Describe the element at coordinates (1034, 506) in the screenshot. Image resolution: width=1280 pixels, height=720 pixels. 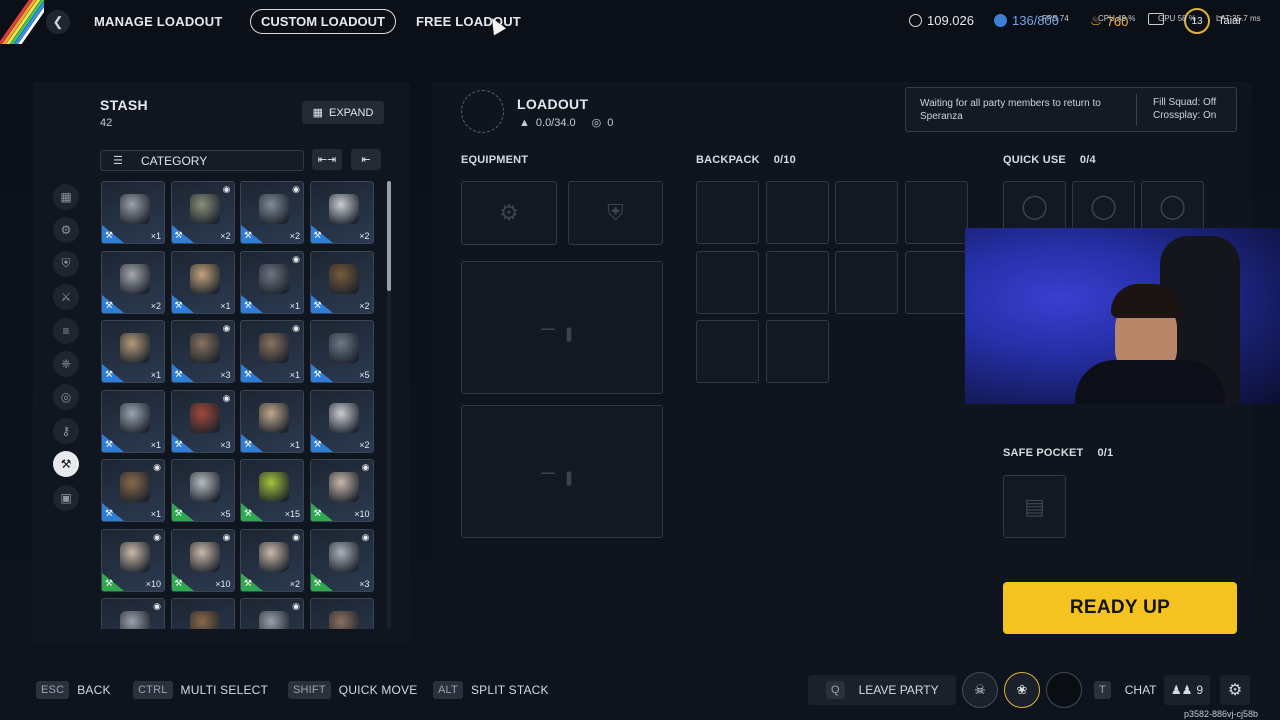
I see `safe-pocket-slot: ▤` at that location.